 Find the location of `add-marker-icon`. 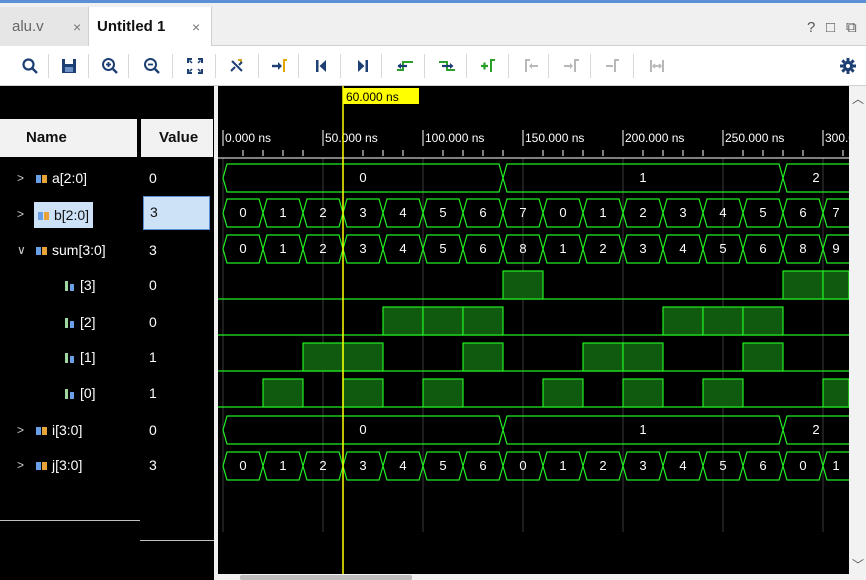

add-marker-icon is located at coordinates (488, 66).